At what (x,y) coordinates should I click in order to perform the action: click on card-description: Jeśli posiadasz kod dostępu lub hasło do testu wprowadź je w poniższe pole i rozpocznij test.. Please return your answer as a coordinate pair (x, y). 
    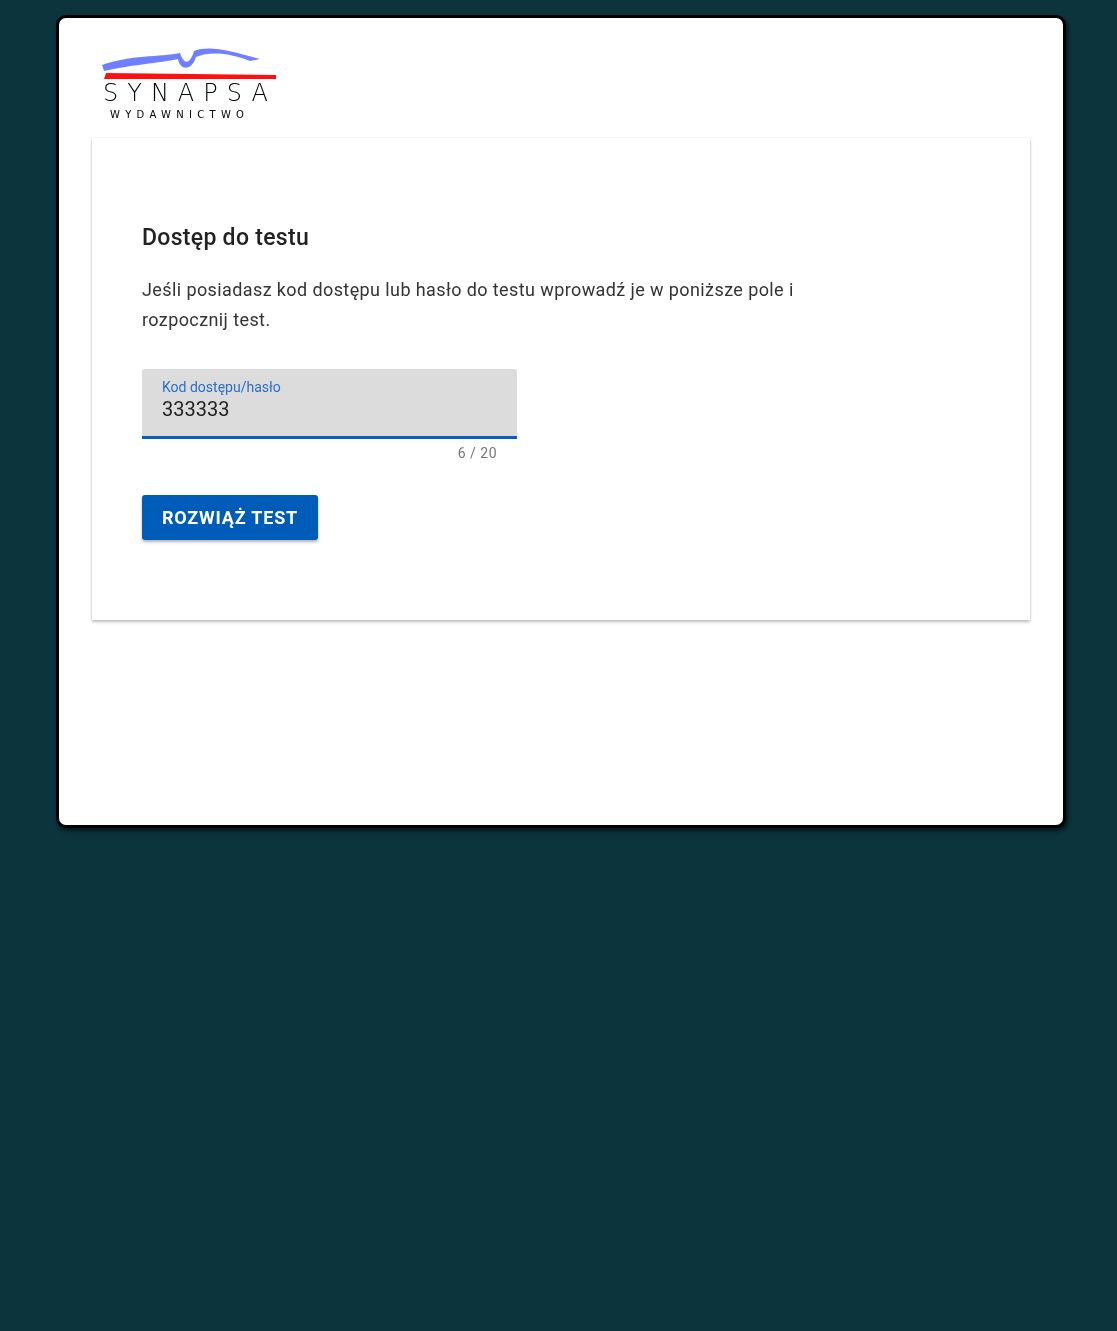
    Looking at the image, I should click on (468, 305).